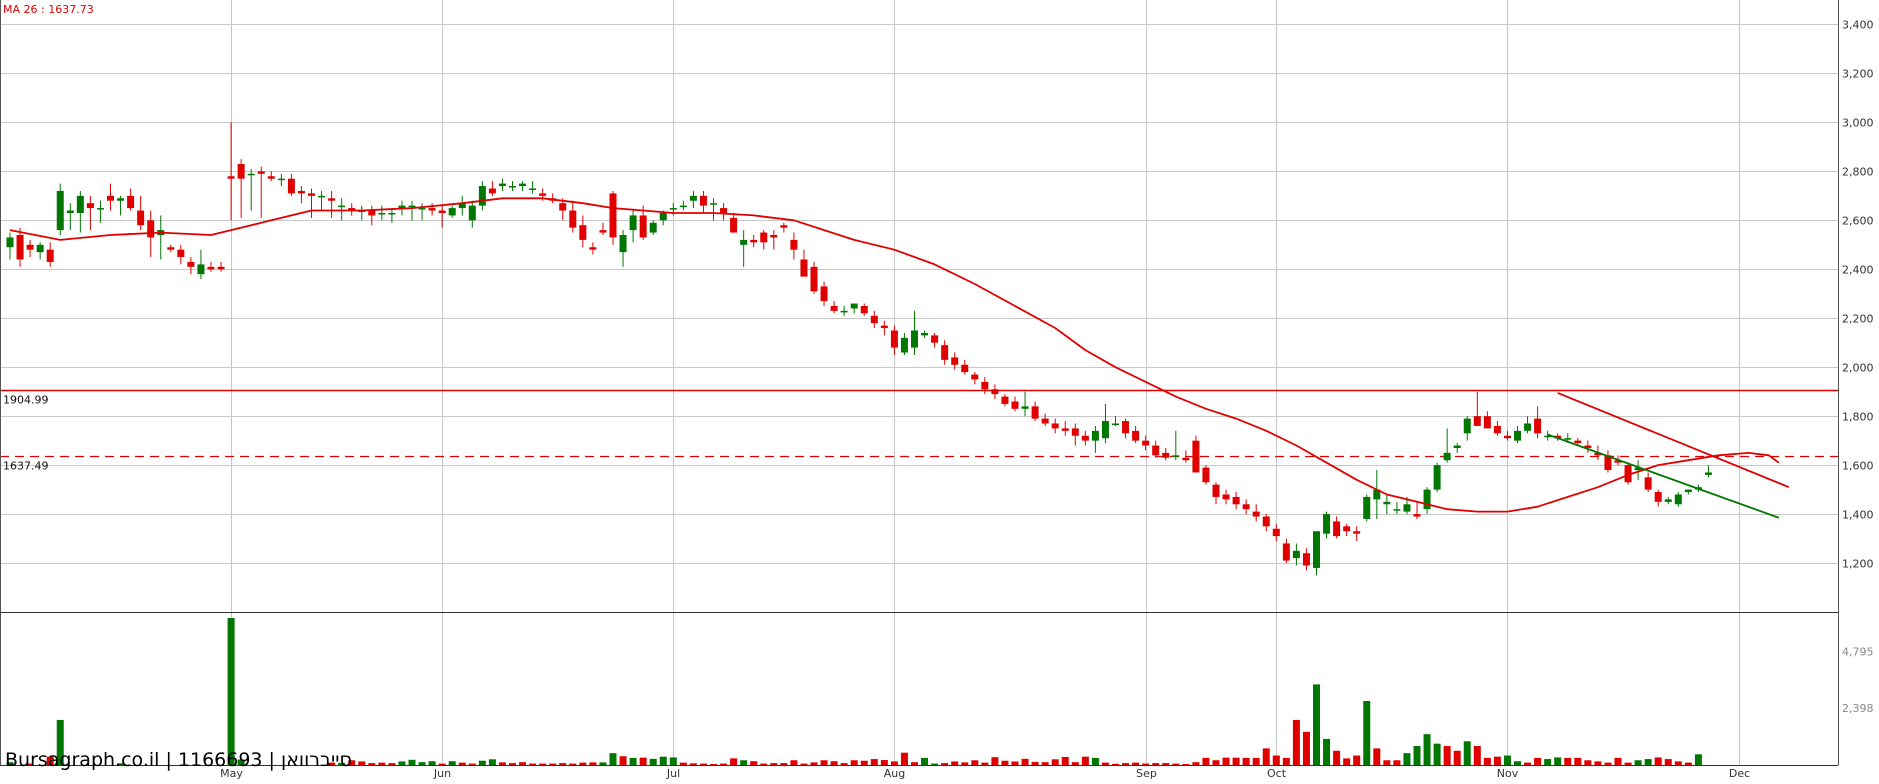 Image resolution: width=1879 pixels, height=784 pixels. Describe the element at coordinates (1858, 270) in the screenshot. I see `price-tick-label: 2,400` at that location.